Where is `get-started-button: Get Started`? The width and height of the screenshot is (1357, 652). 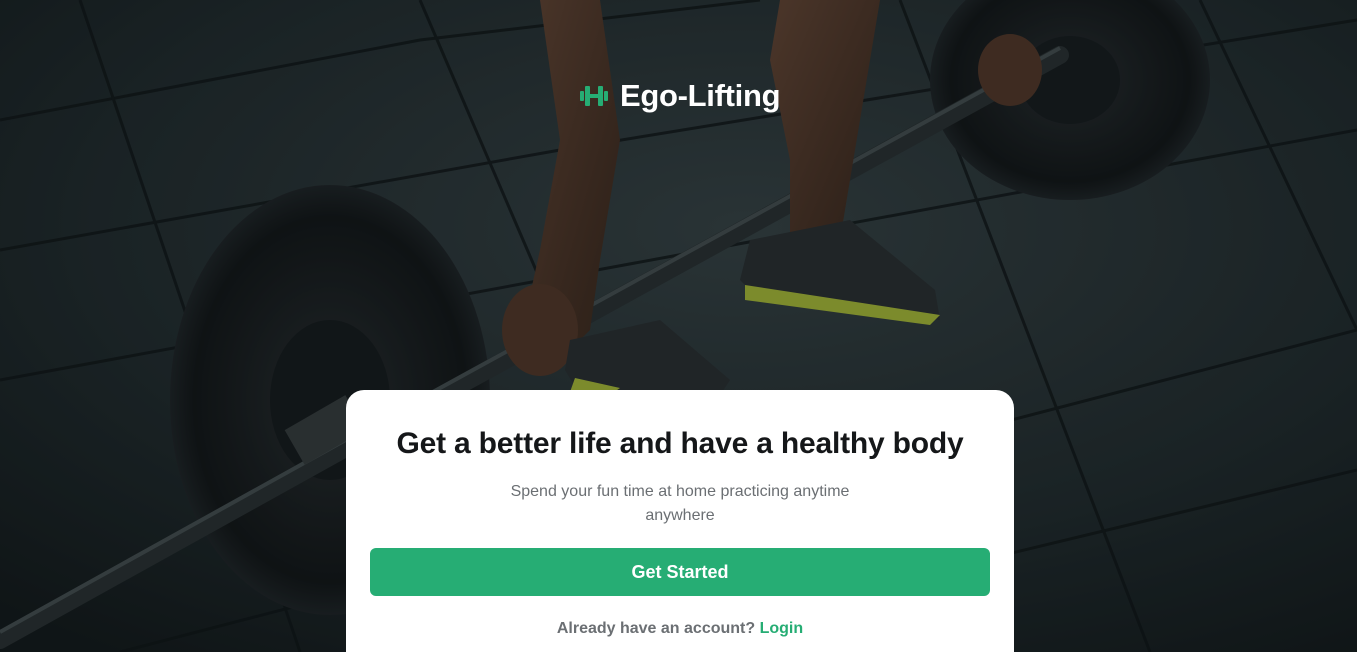
get-started-button: Get Started is located at coordinates (680, 572).